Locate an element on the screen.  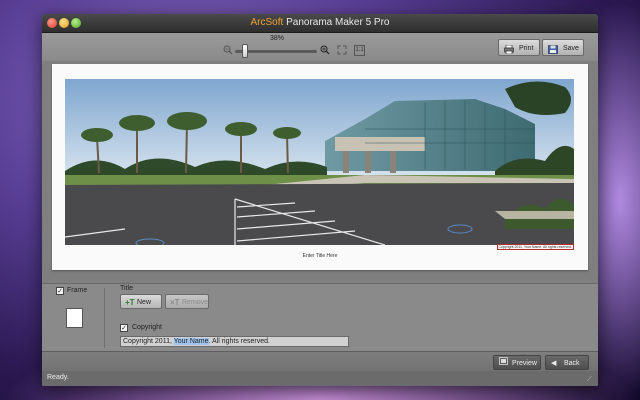
page-title-placeholder: Enter Title Here is located at coordinates (320, 256).